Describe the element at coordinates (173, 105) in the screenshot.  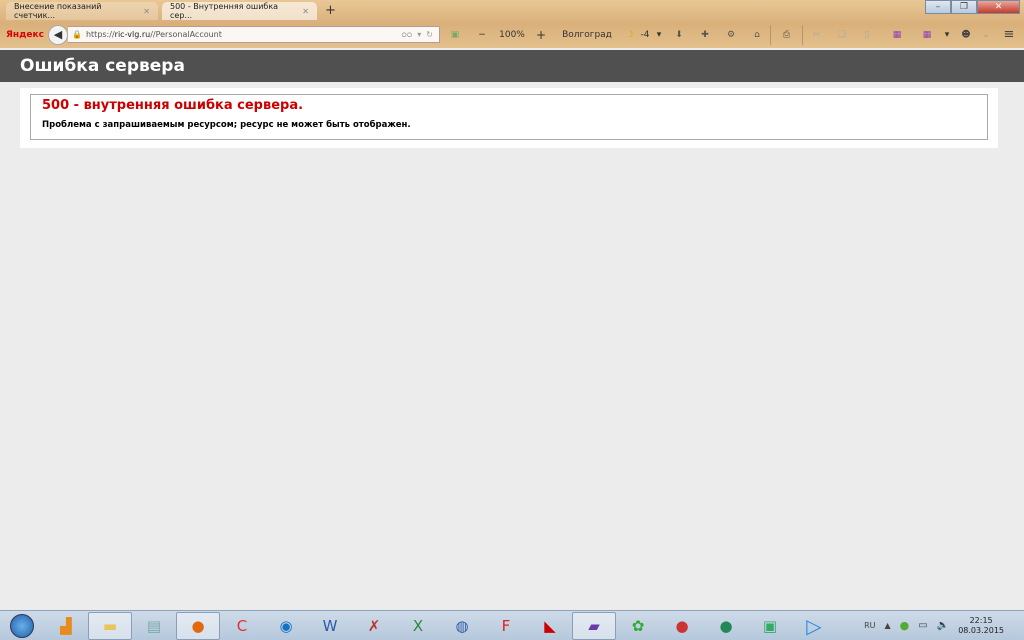
I see `error-title: 500 - внутренняя ошибка сервера.` at that location.